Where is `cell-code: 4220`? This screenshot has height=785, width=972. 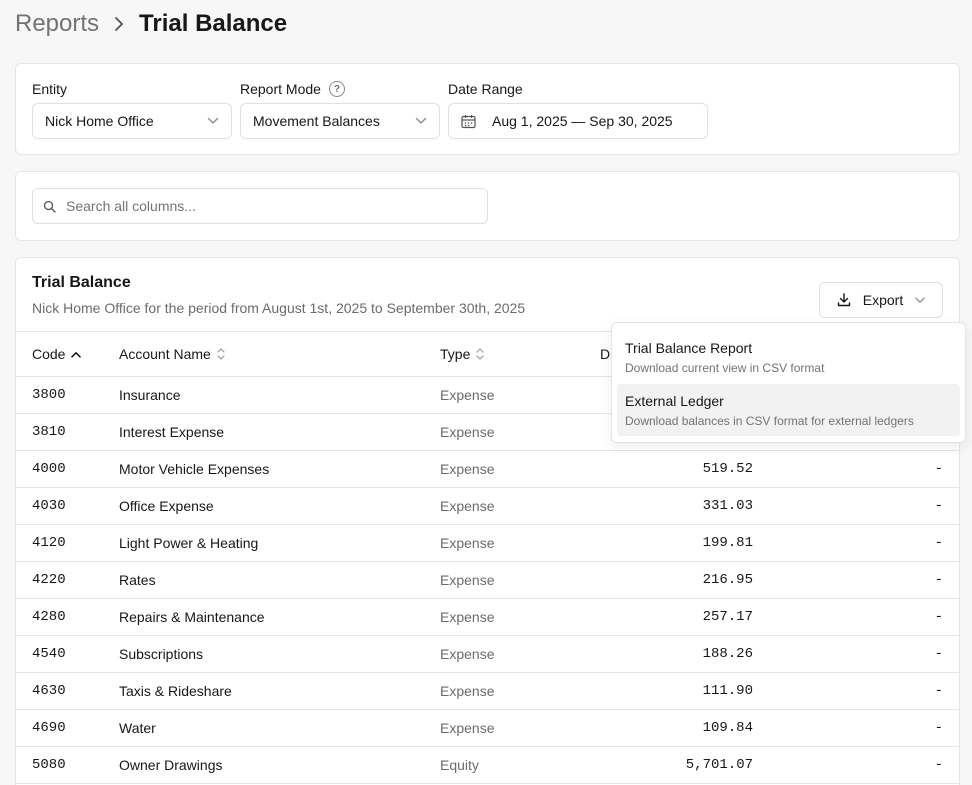
cell-code: 4220 is located at coordinates (49, 580).